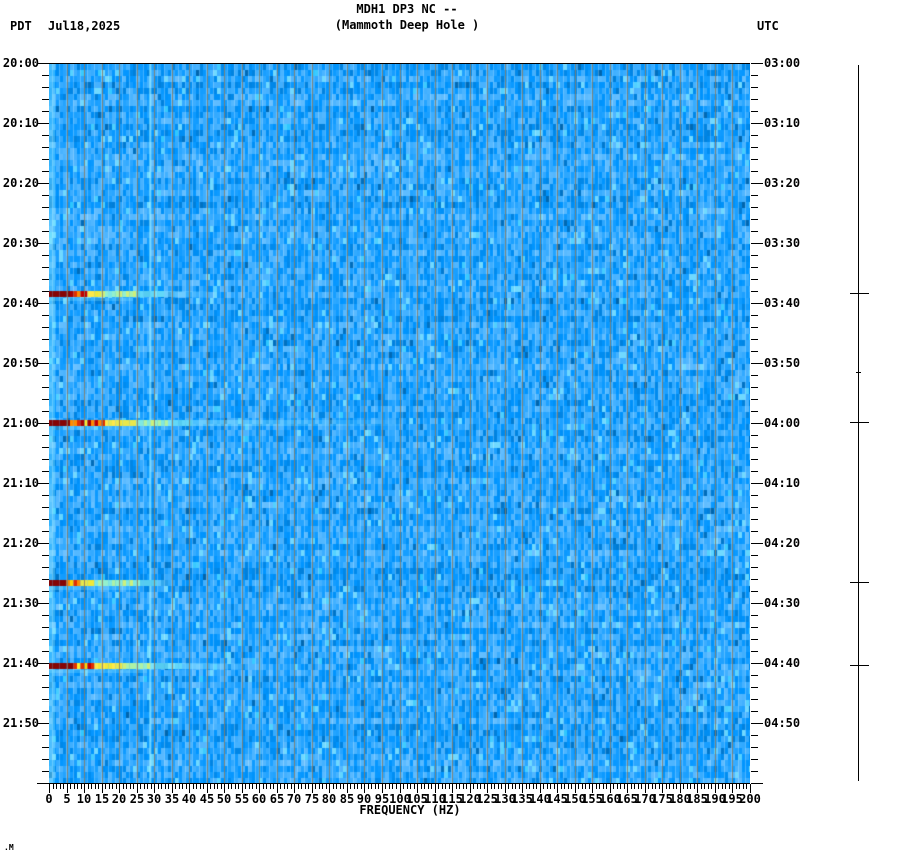 The height and width of the screenshot is (864, 902). Describe the element at coordinates (21, 26) in the screenshot. I see `timezone-left-label: PDT` at that location.